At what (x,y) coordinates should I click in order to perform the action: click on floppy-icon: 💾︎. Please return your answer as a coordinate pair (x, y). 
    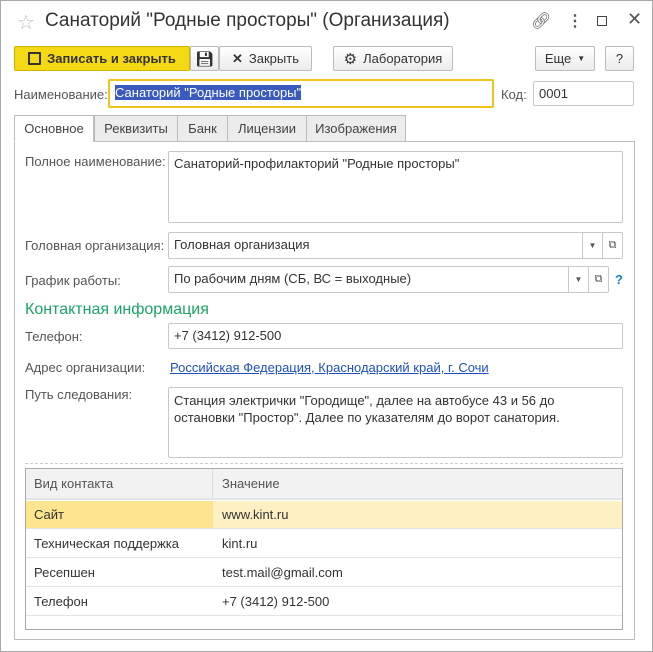
    Looking at the image, I should click on (204, 59).